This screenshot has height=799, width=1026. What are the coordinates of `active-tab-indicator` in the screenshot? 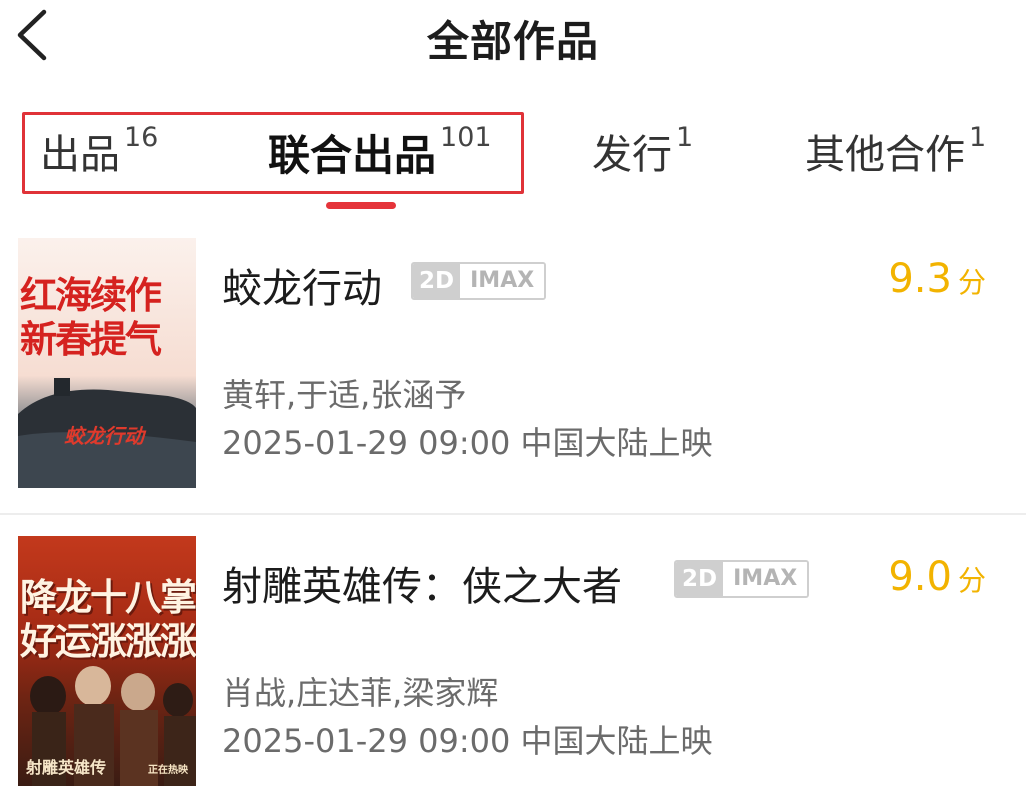 It's located at (361, 205).